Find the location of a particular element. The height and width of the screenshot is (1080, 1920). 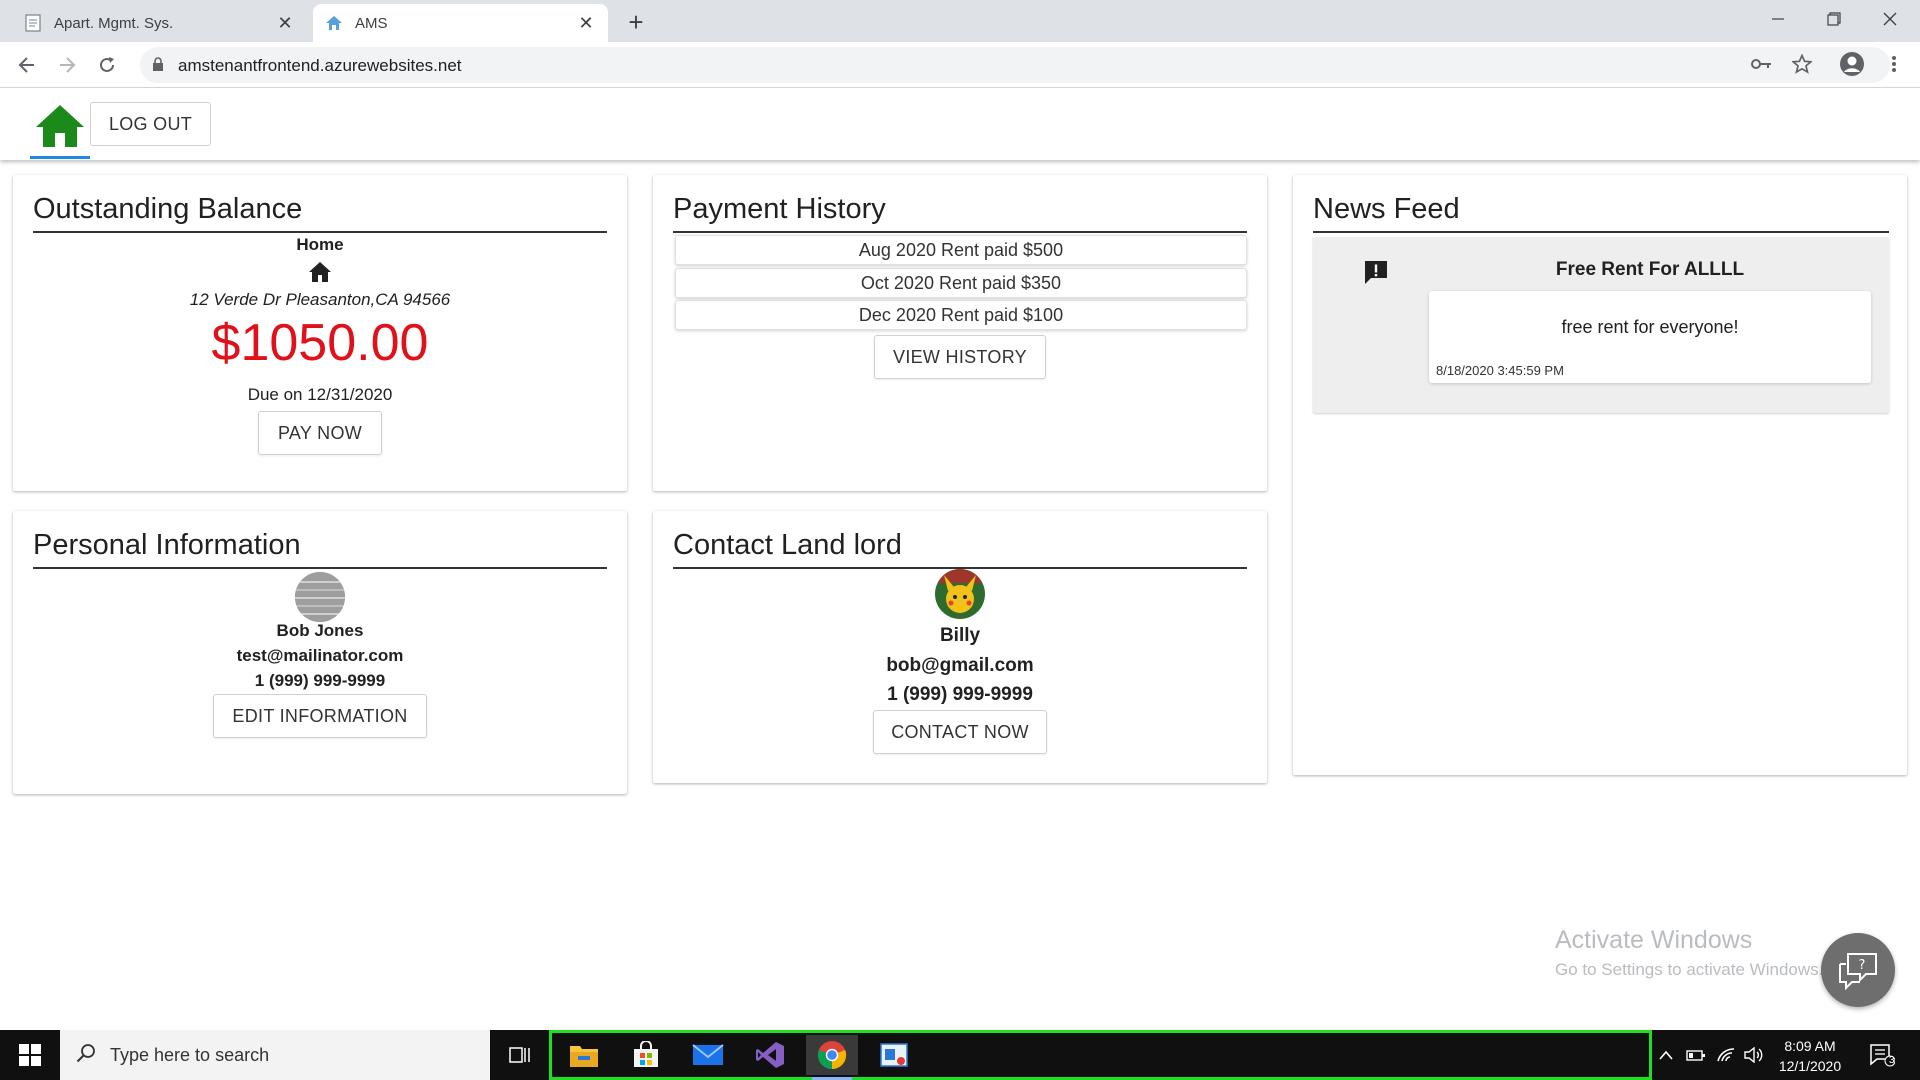

chat-icon: ? is located at coordinates (1858, 971).